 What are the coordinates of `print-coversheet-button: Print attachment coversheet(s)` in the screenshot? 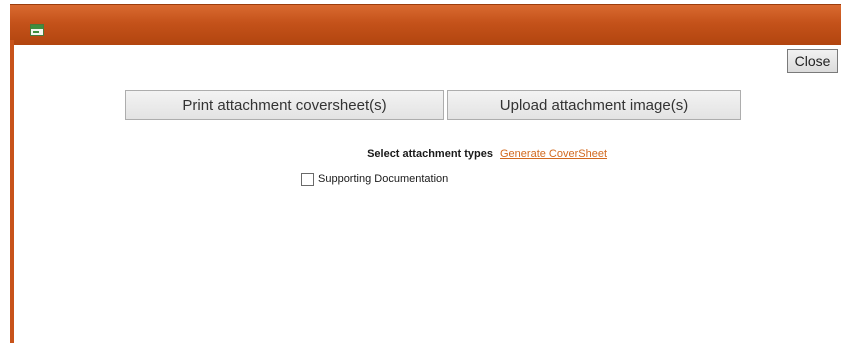 It's located at (284, 105).